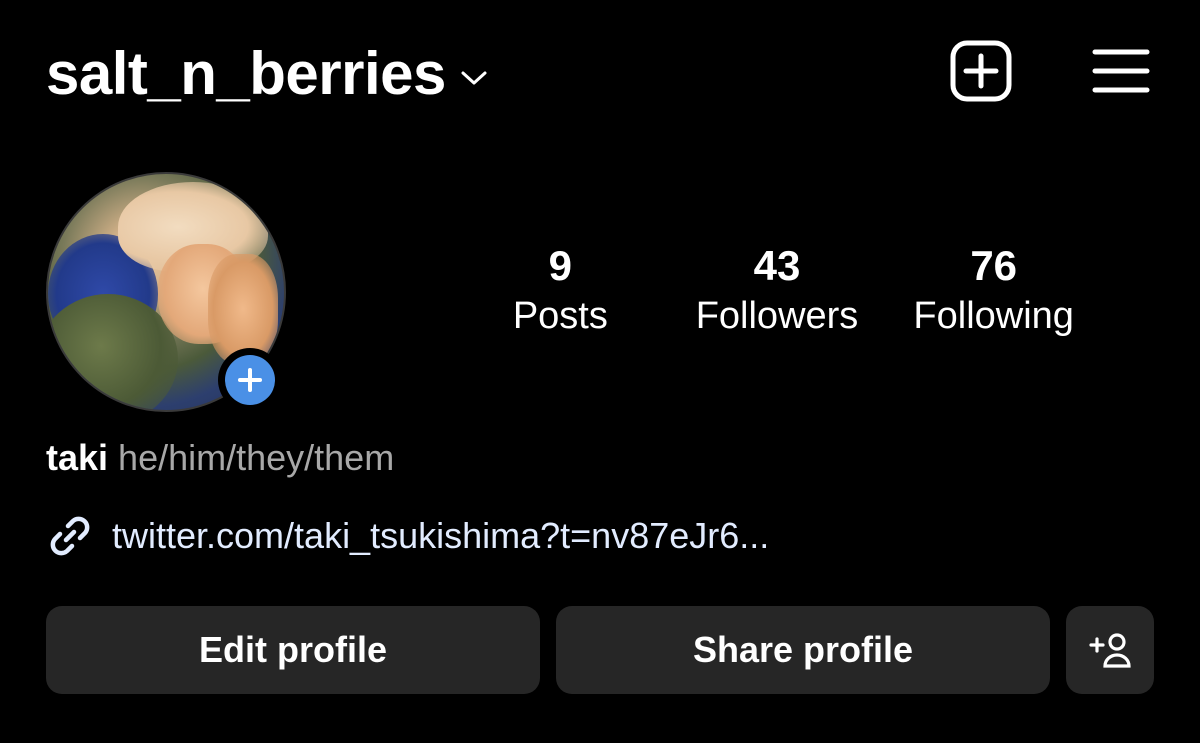 This screenshot has height=743, width=1200. Describe the element at coordinates (560, 316) in the screenshot. I see `posts-label: Posts` at that location.